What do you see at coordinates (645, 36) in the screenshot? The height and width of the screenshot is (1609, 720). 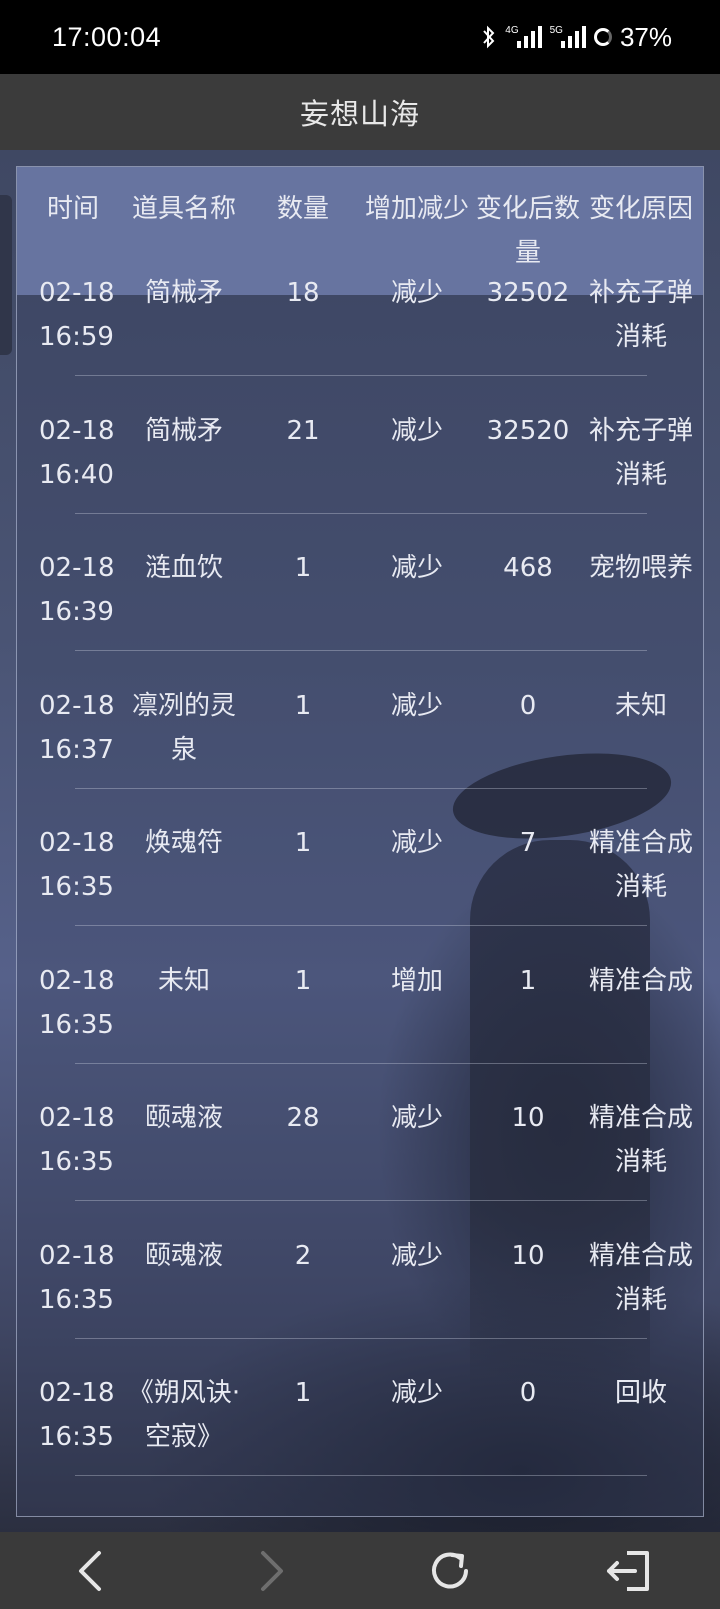 I see `battery-level: 37%` at bounding box center [645, 36].